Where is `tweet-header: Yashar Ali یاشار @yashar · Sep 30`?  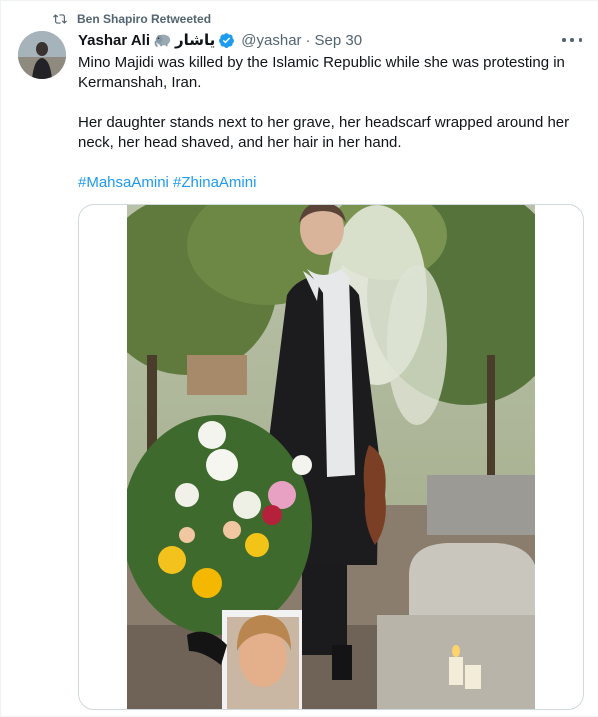 tweet-header: Yashar Ali یاشار @yashar · Sep 30 is located at coordinates (220, 40).